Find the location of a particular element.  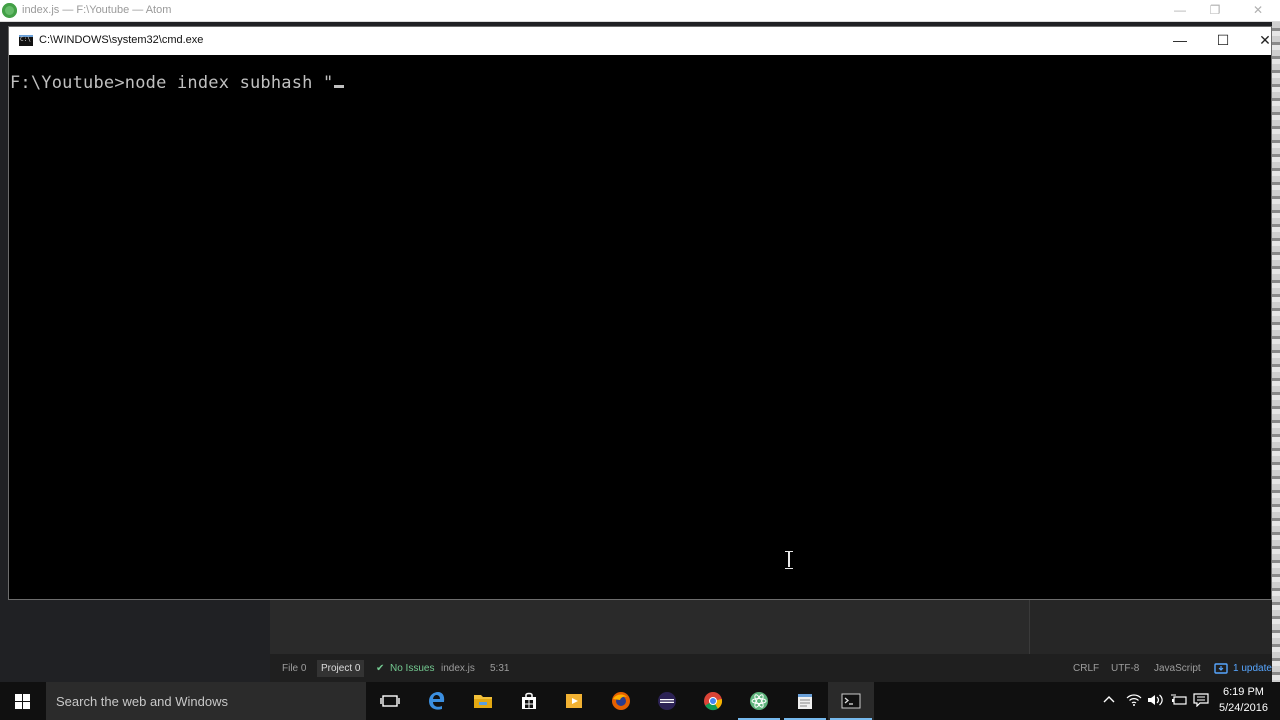

clock-time: 6:19 PM is located at coordinates (1243, 692).